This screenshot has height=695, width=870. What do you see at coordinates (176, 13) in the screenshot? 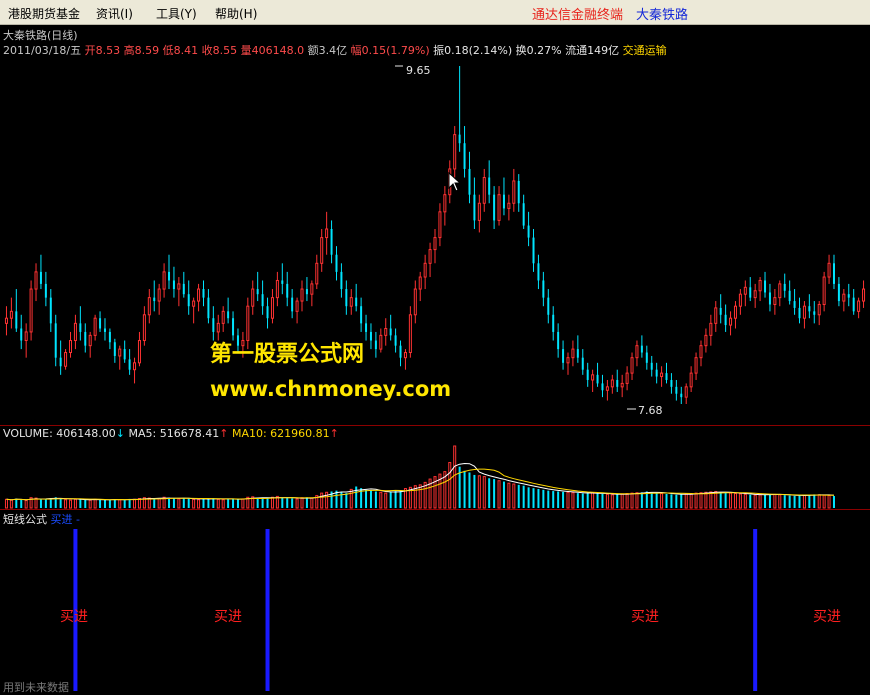
I see `menu-tools: 工具(Y)` at bounding box center [176, 13].